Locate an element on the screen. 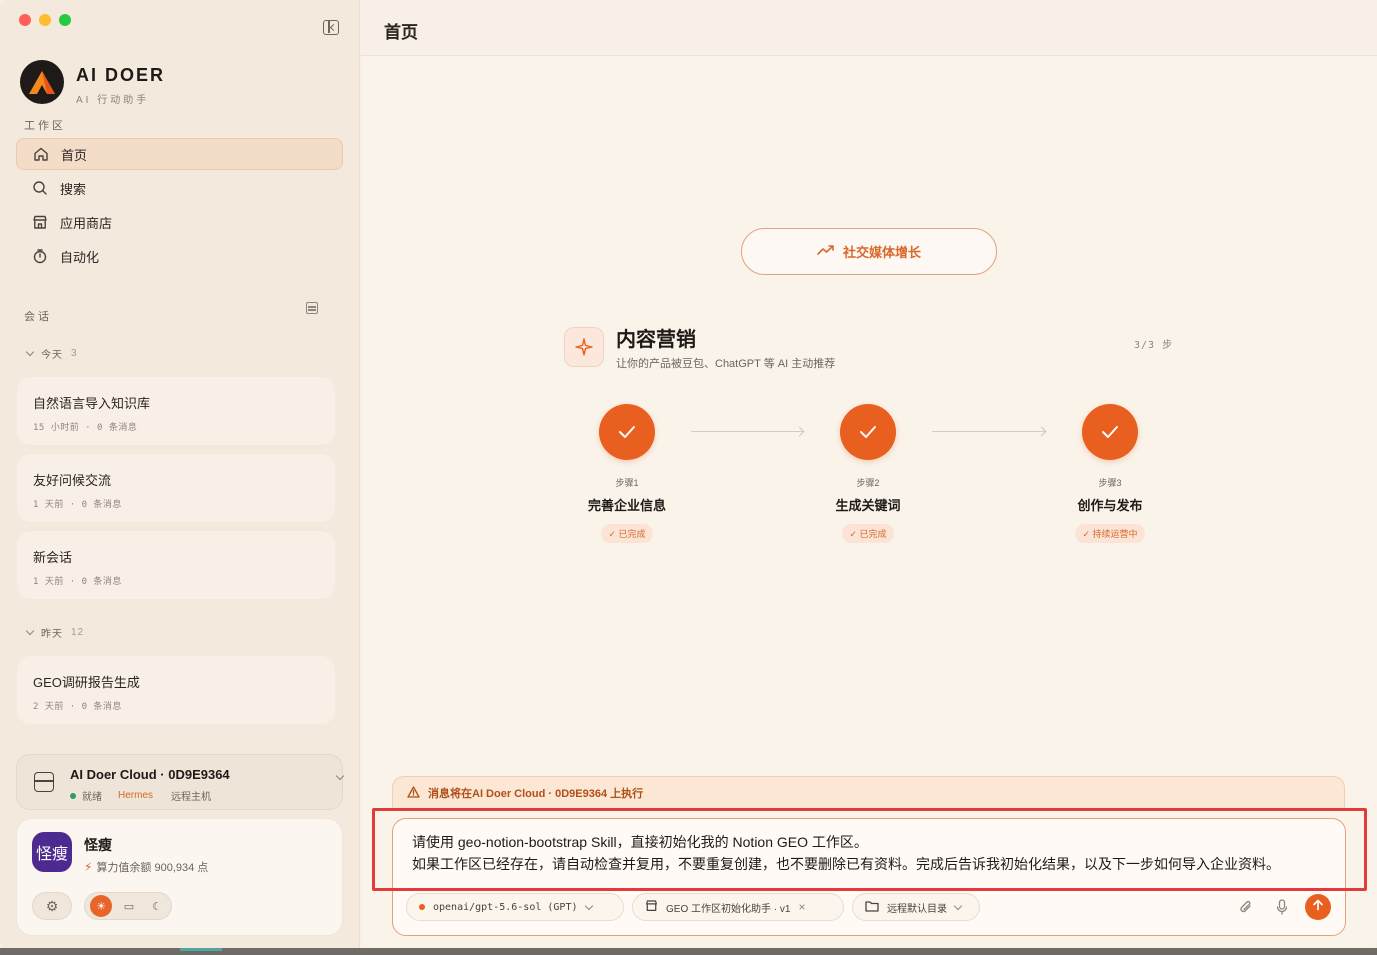  step-name: 生成关键词 is located at coordinates (868, 505).